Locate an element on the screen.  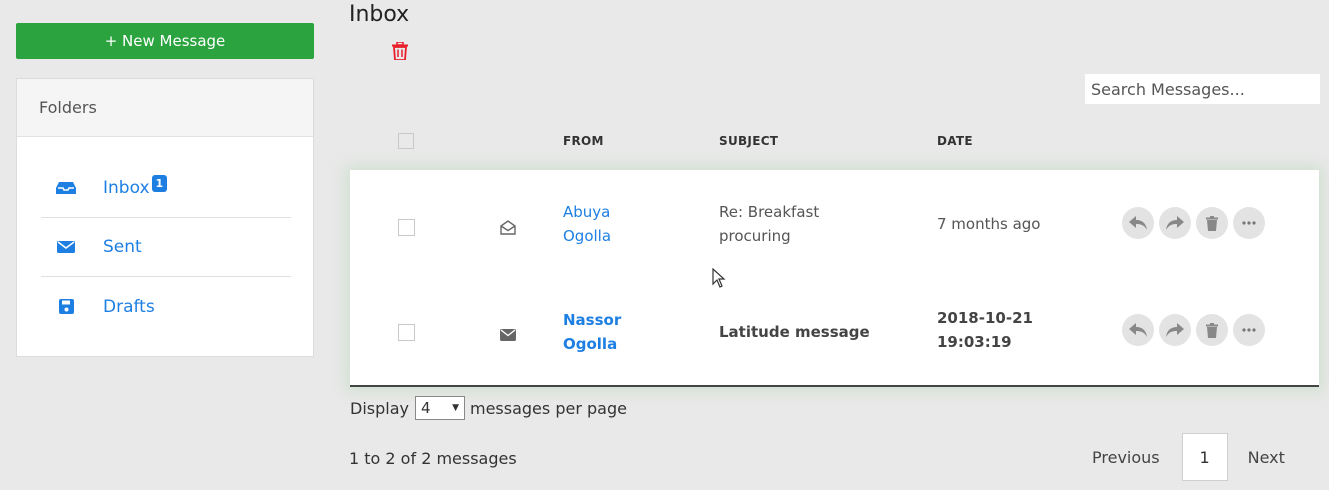
folders-heading-label: Folders is located at coordinates (68, 107).